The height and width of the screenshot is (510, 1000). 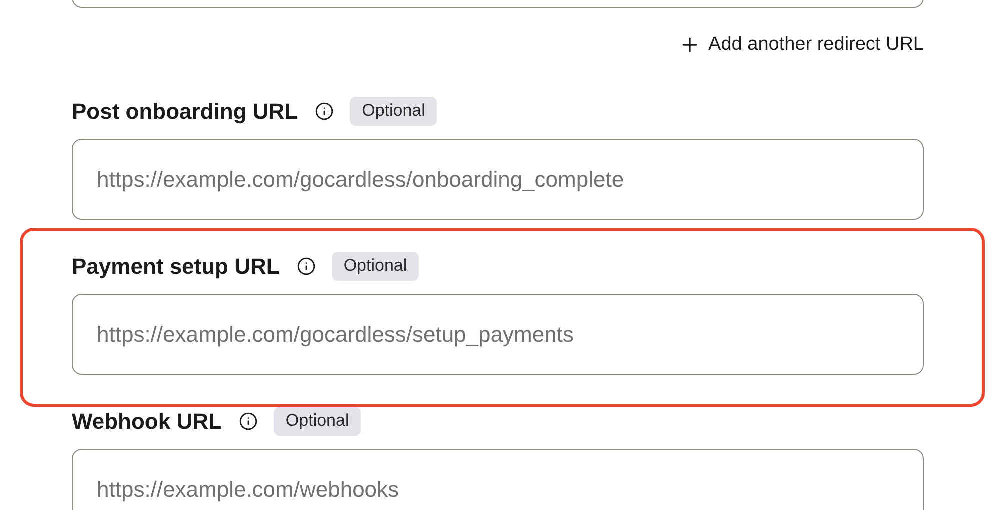 What do you see at coordinates (498, 334) in the screenshot?
I see `url-input-field: https://example.com/gocardless/setup_payments` at bounding box center [498, 334].